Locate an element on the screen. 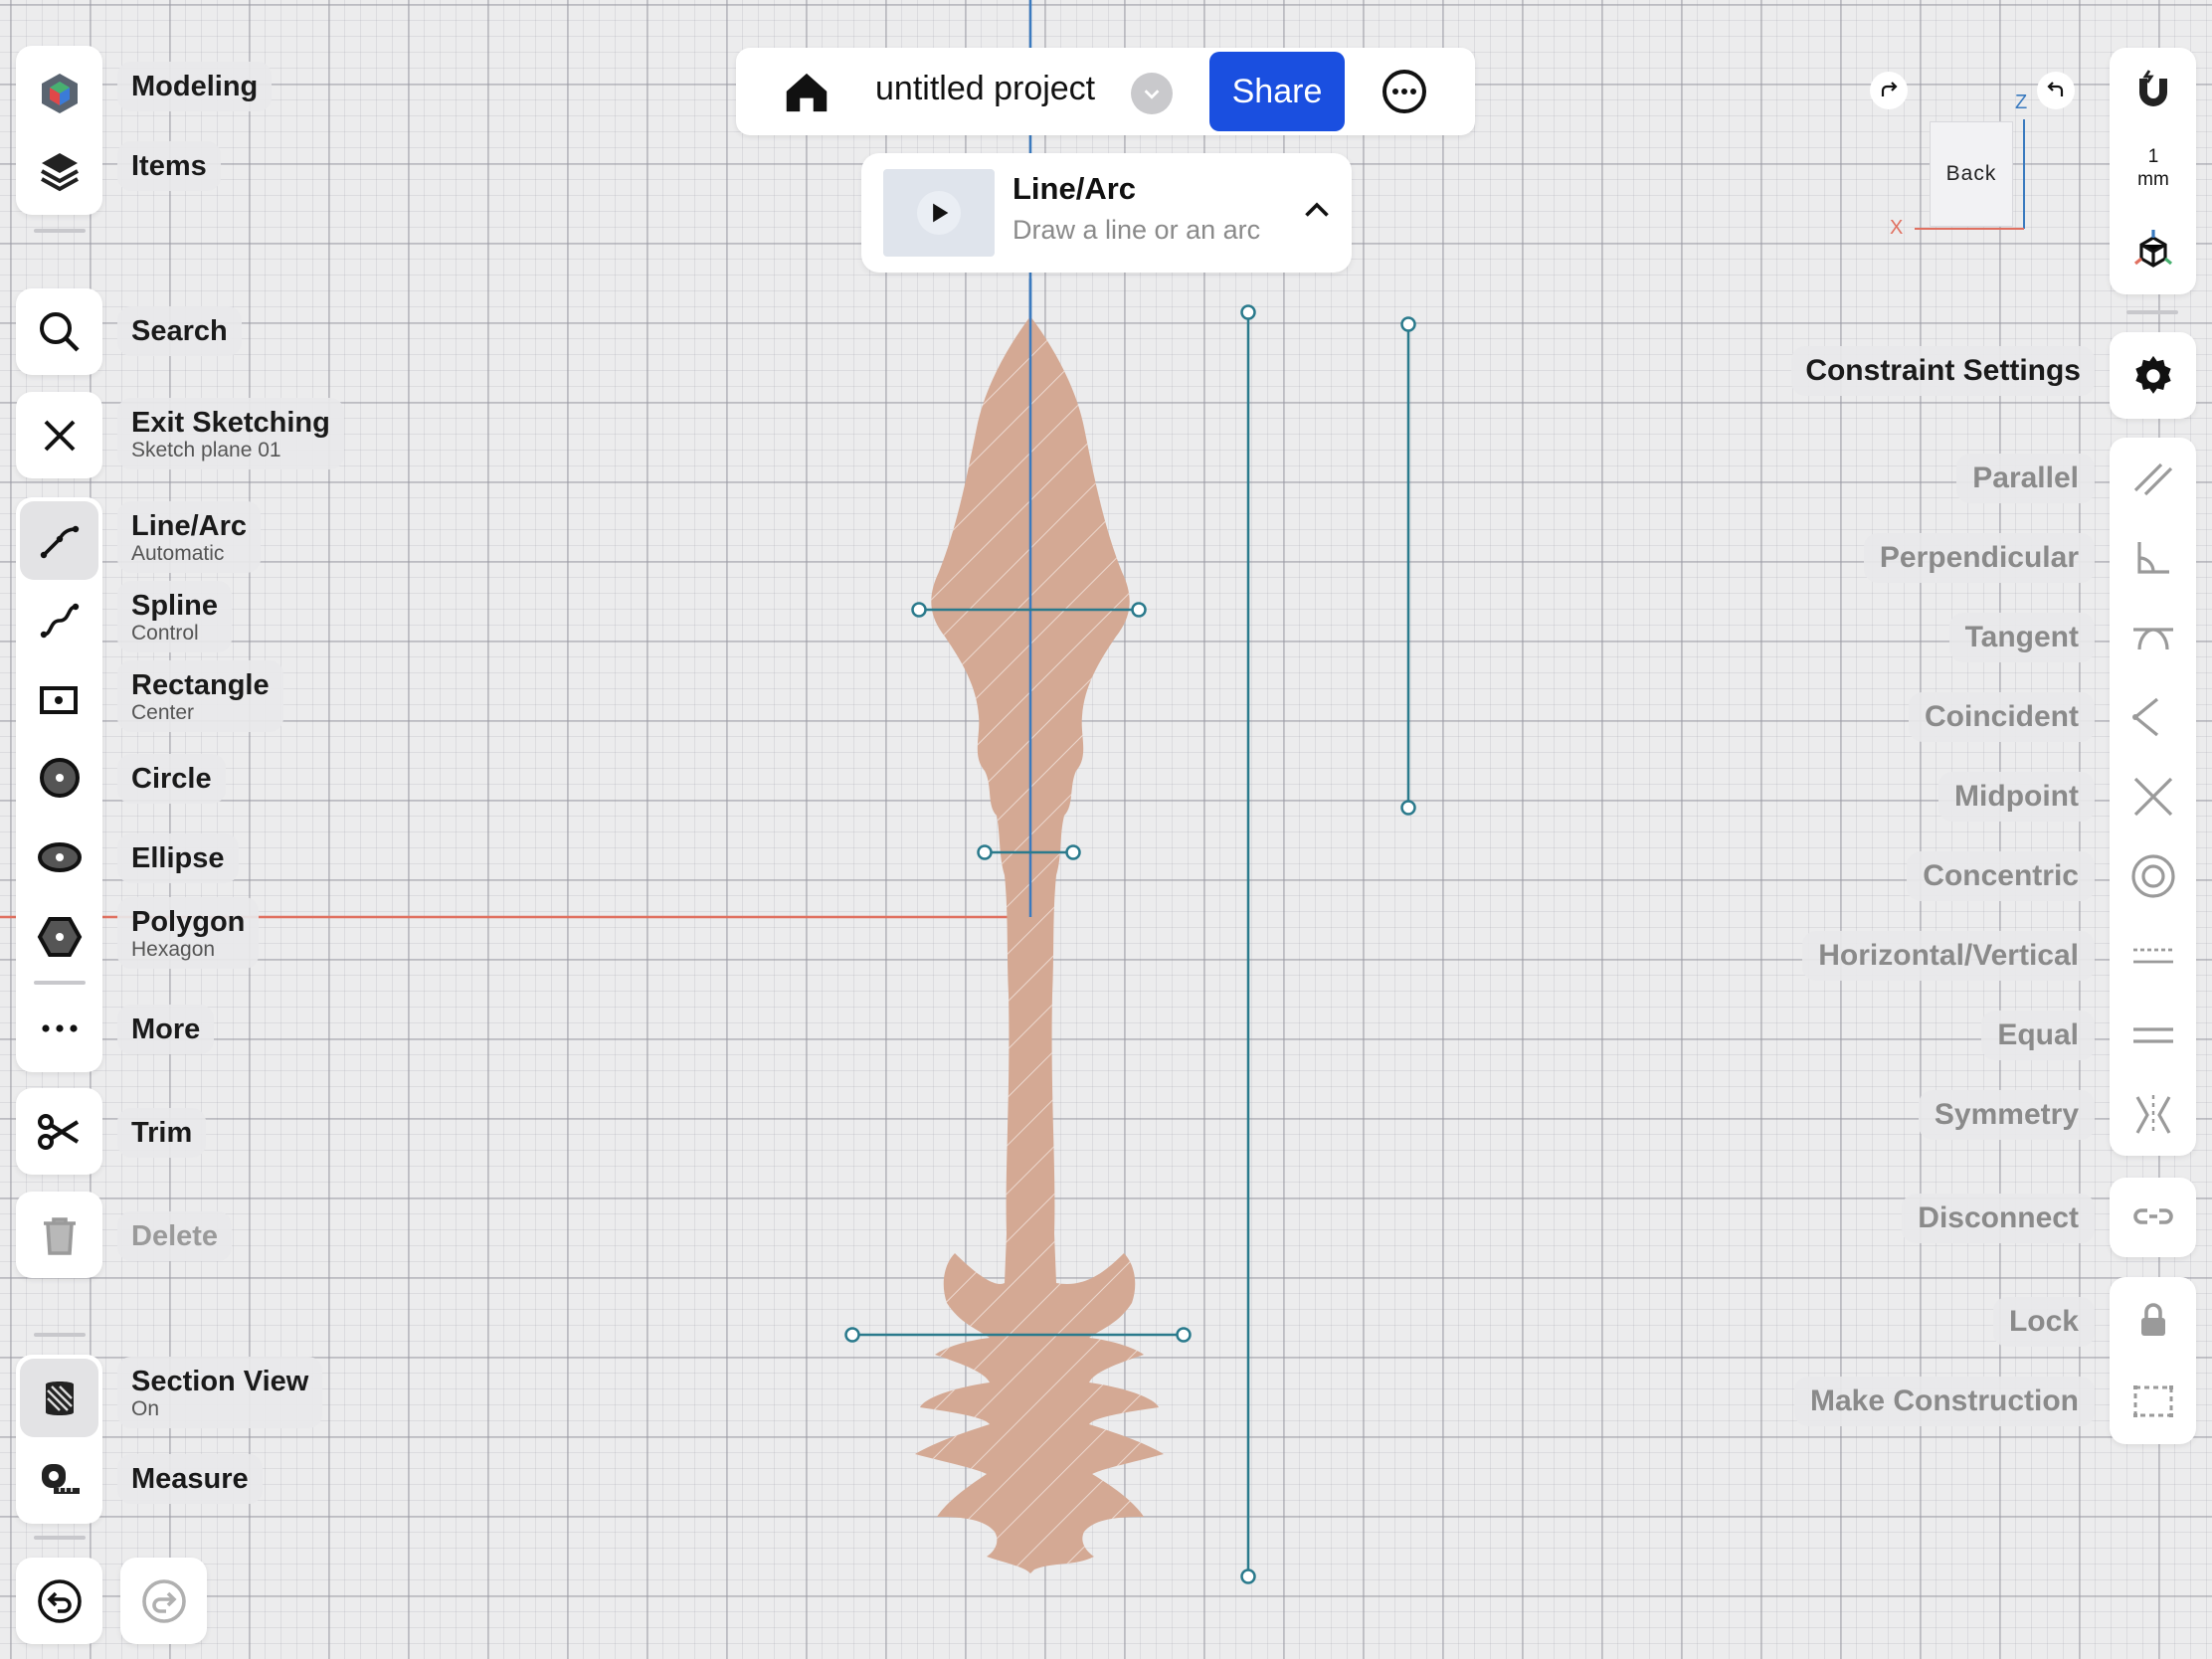 The image size is (2212, 1659). make-construction-button is located at coordinates (2153, 1401).